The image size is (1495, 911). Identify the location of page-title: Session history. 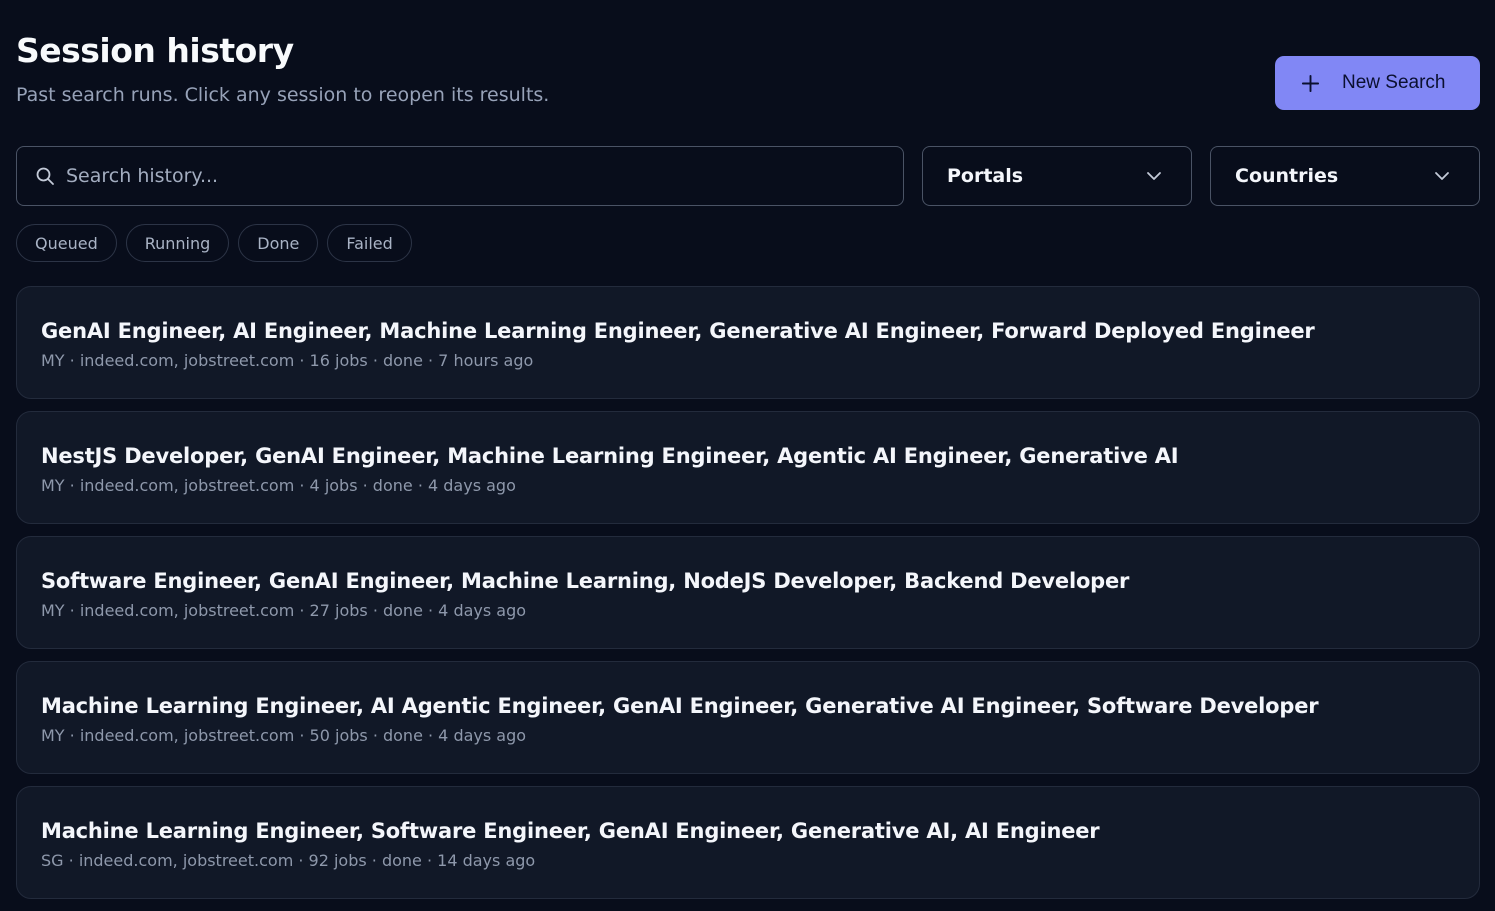
(155, 50).